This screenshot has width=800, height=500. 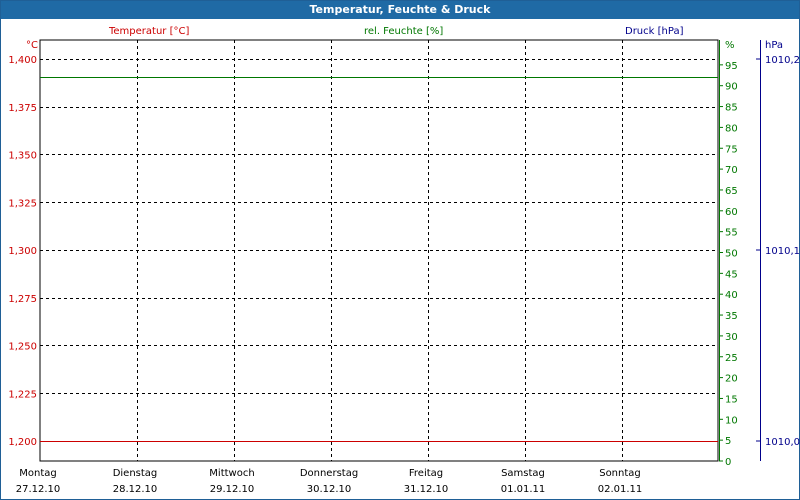 I want to click on humidity-tick-label: 50, so click(x=731, y=254).